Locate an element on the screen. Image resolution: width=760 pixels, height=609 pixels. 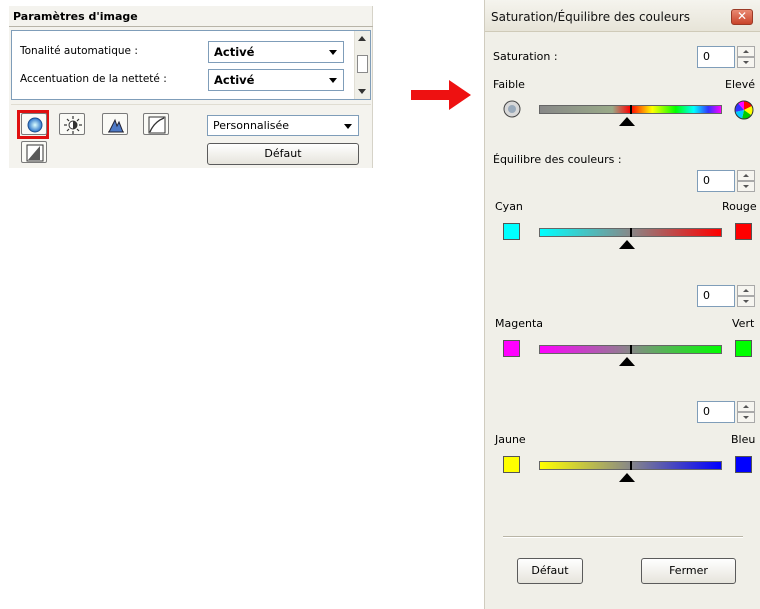
cyan-red-track is located at coordinates (630, 232).